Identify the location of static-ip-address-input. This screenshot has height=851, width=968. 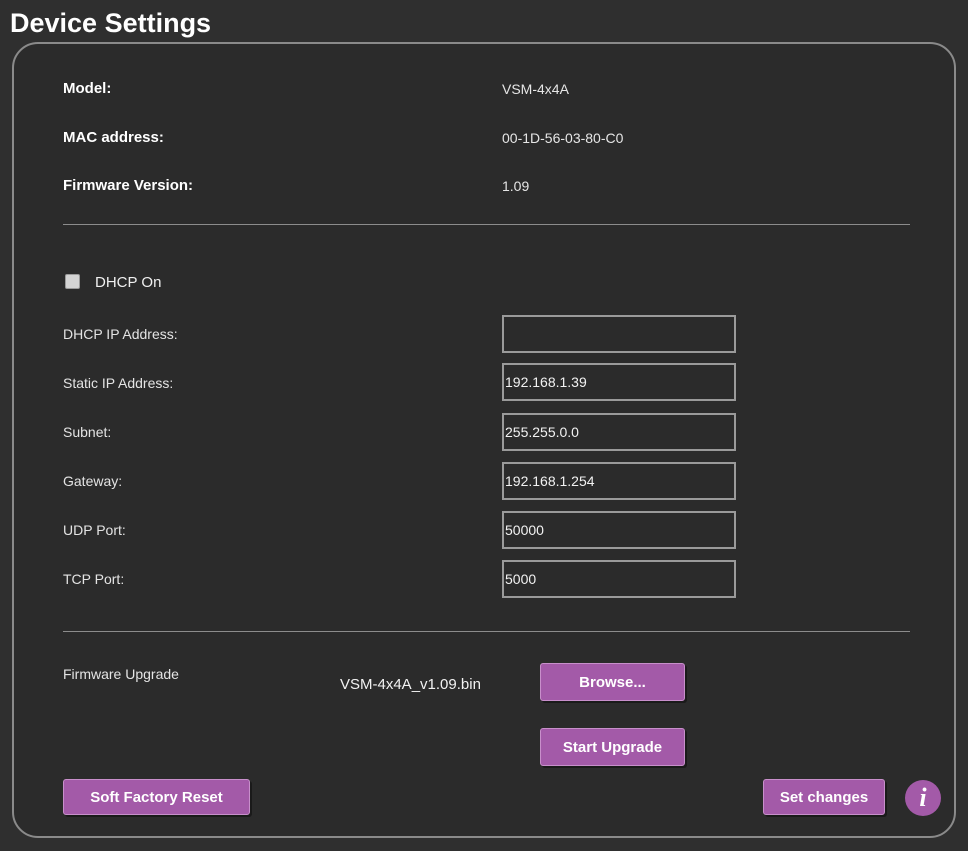
(619, 382).